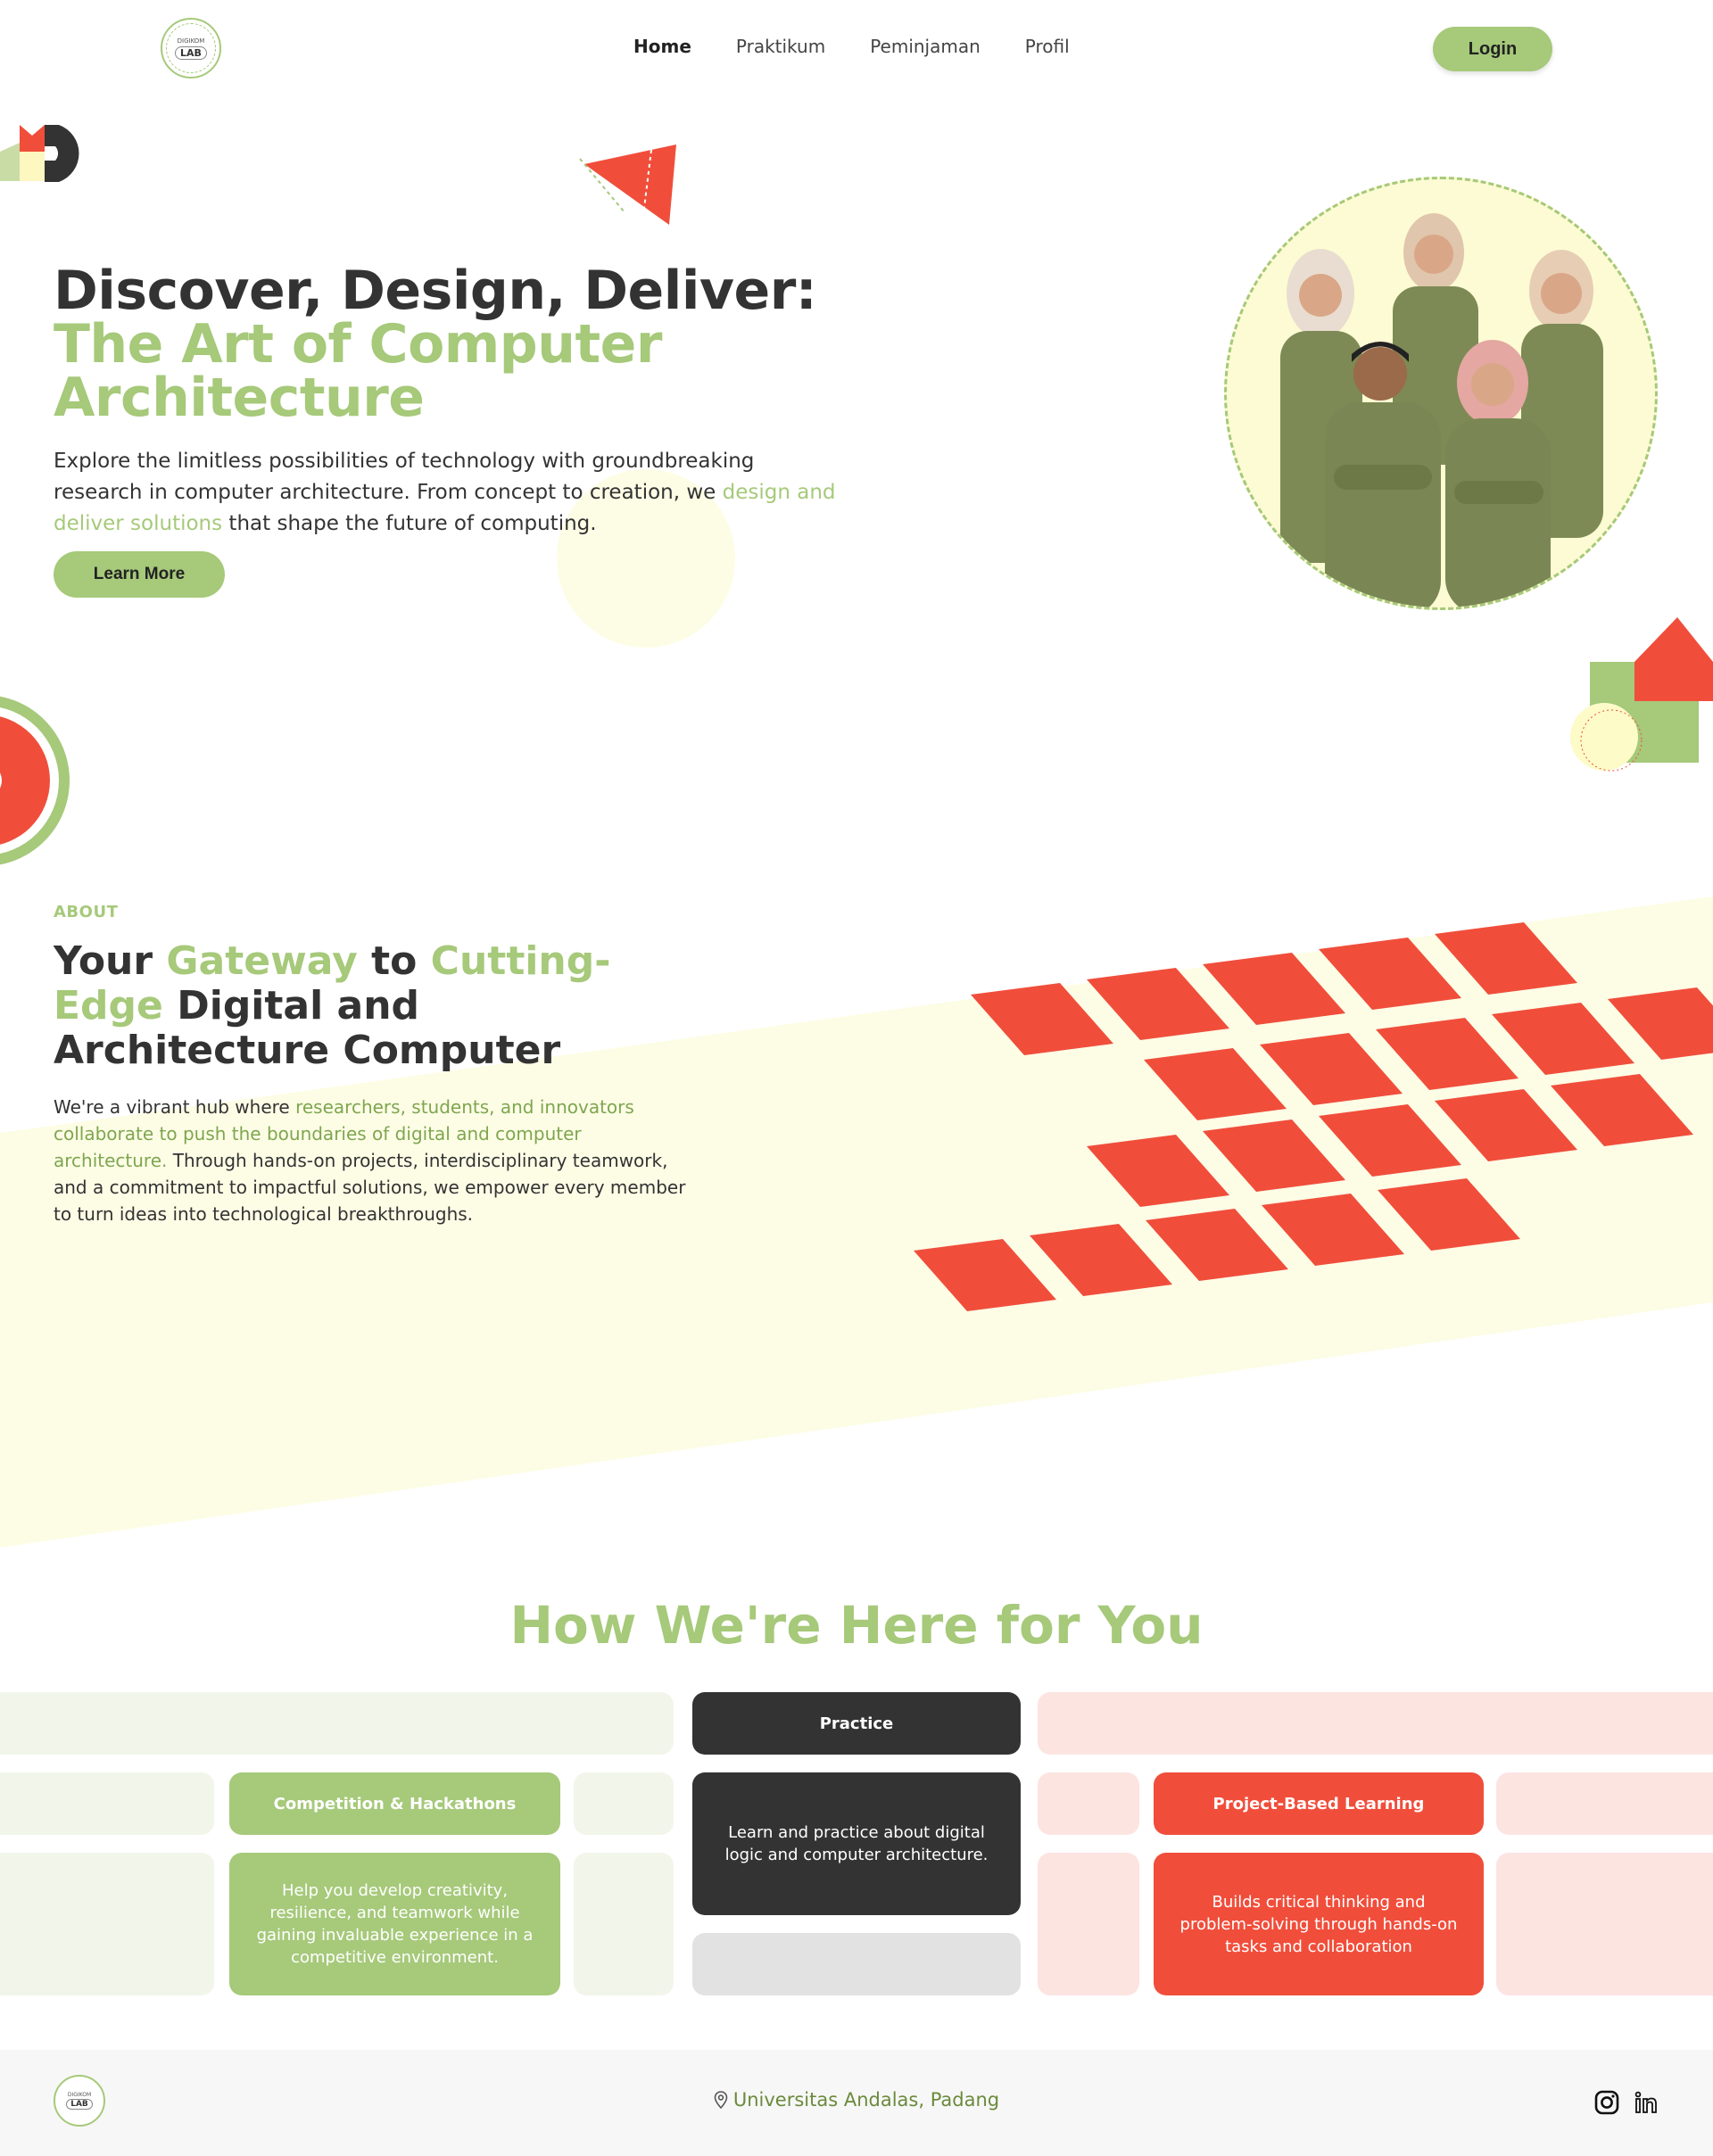  Describe the element at coordinates (139, 574) in the screenshot. I see `learn-more-button: Learn More` at that location.